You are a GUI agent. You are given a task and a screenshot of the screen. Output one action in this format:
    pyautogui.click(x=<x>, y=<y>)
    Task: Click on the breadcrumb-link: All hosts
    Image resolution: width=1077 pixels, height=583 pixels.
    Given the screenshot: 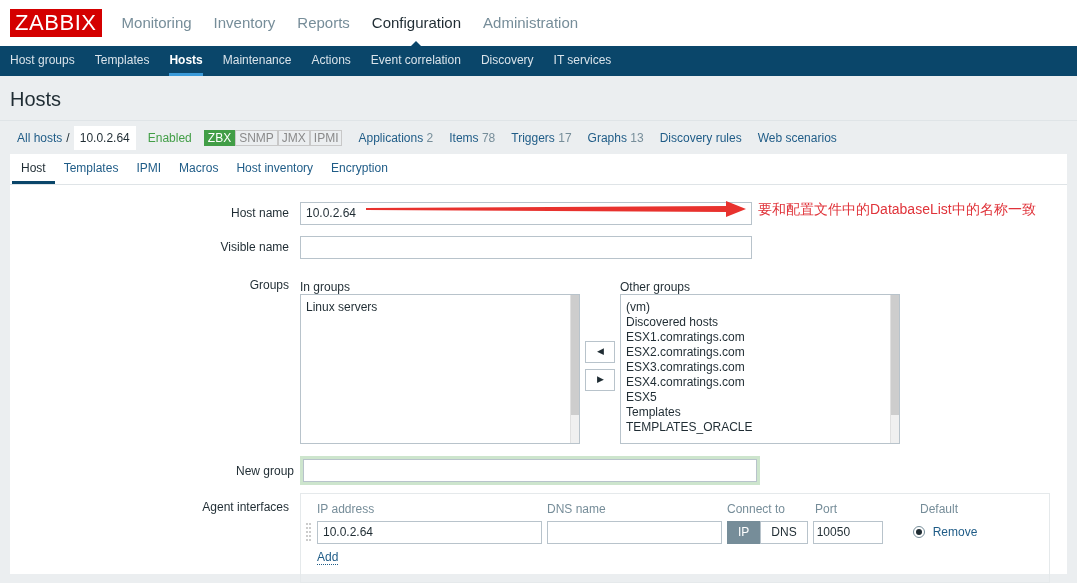 What is the action you would take?
    pyautogui.click(x=40, y=137)
    